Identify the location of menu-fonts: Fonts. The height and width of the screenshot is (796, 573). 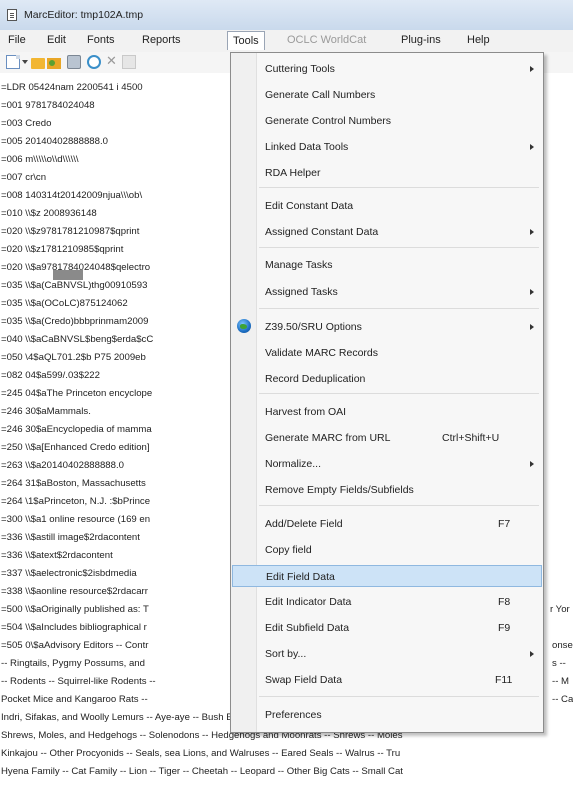
(101, 40).